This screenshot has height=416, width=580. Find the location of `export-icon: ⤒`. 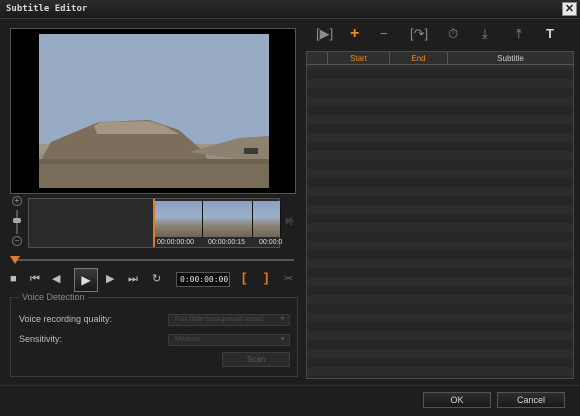

export-icon: ⤒ is located at coordinates (519, 33).